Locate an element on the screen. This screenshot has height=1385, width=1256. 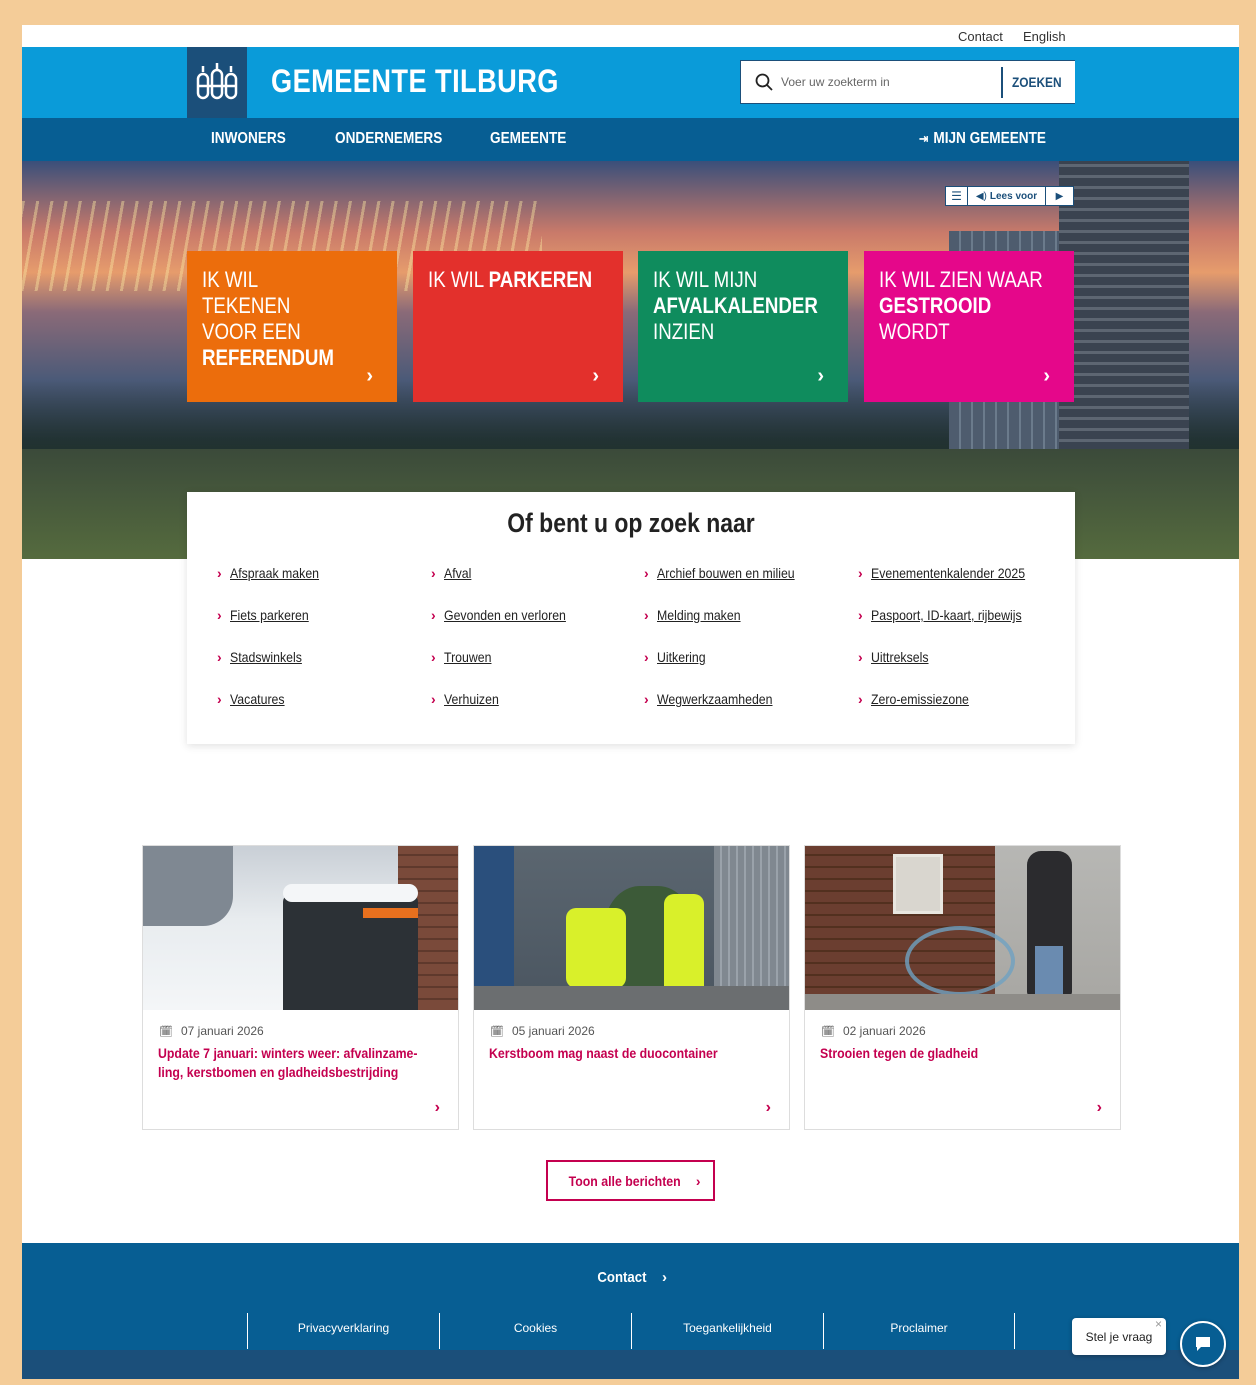
utility-english-link: English is located at coordinates (1044, 36).